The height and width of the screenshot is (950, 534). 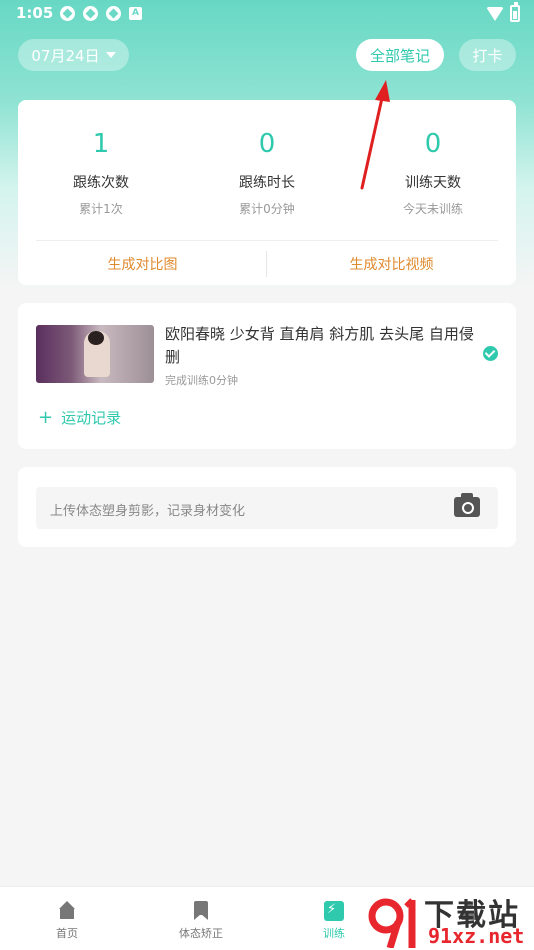 I want to click on stat-value: 1, so click(x=101, y=144).